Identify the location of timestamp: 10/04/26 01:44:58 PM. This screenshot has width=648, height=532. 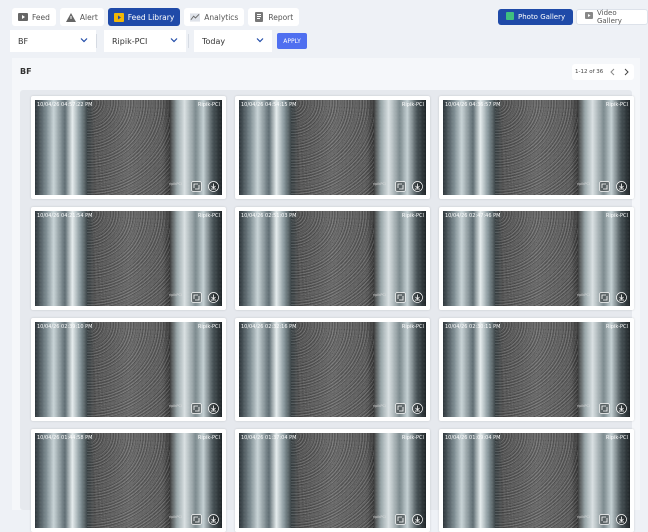
(65, 438).